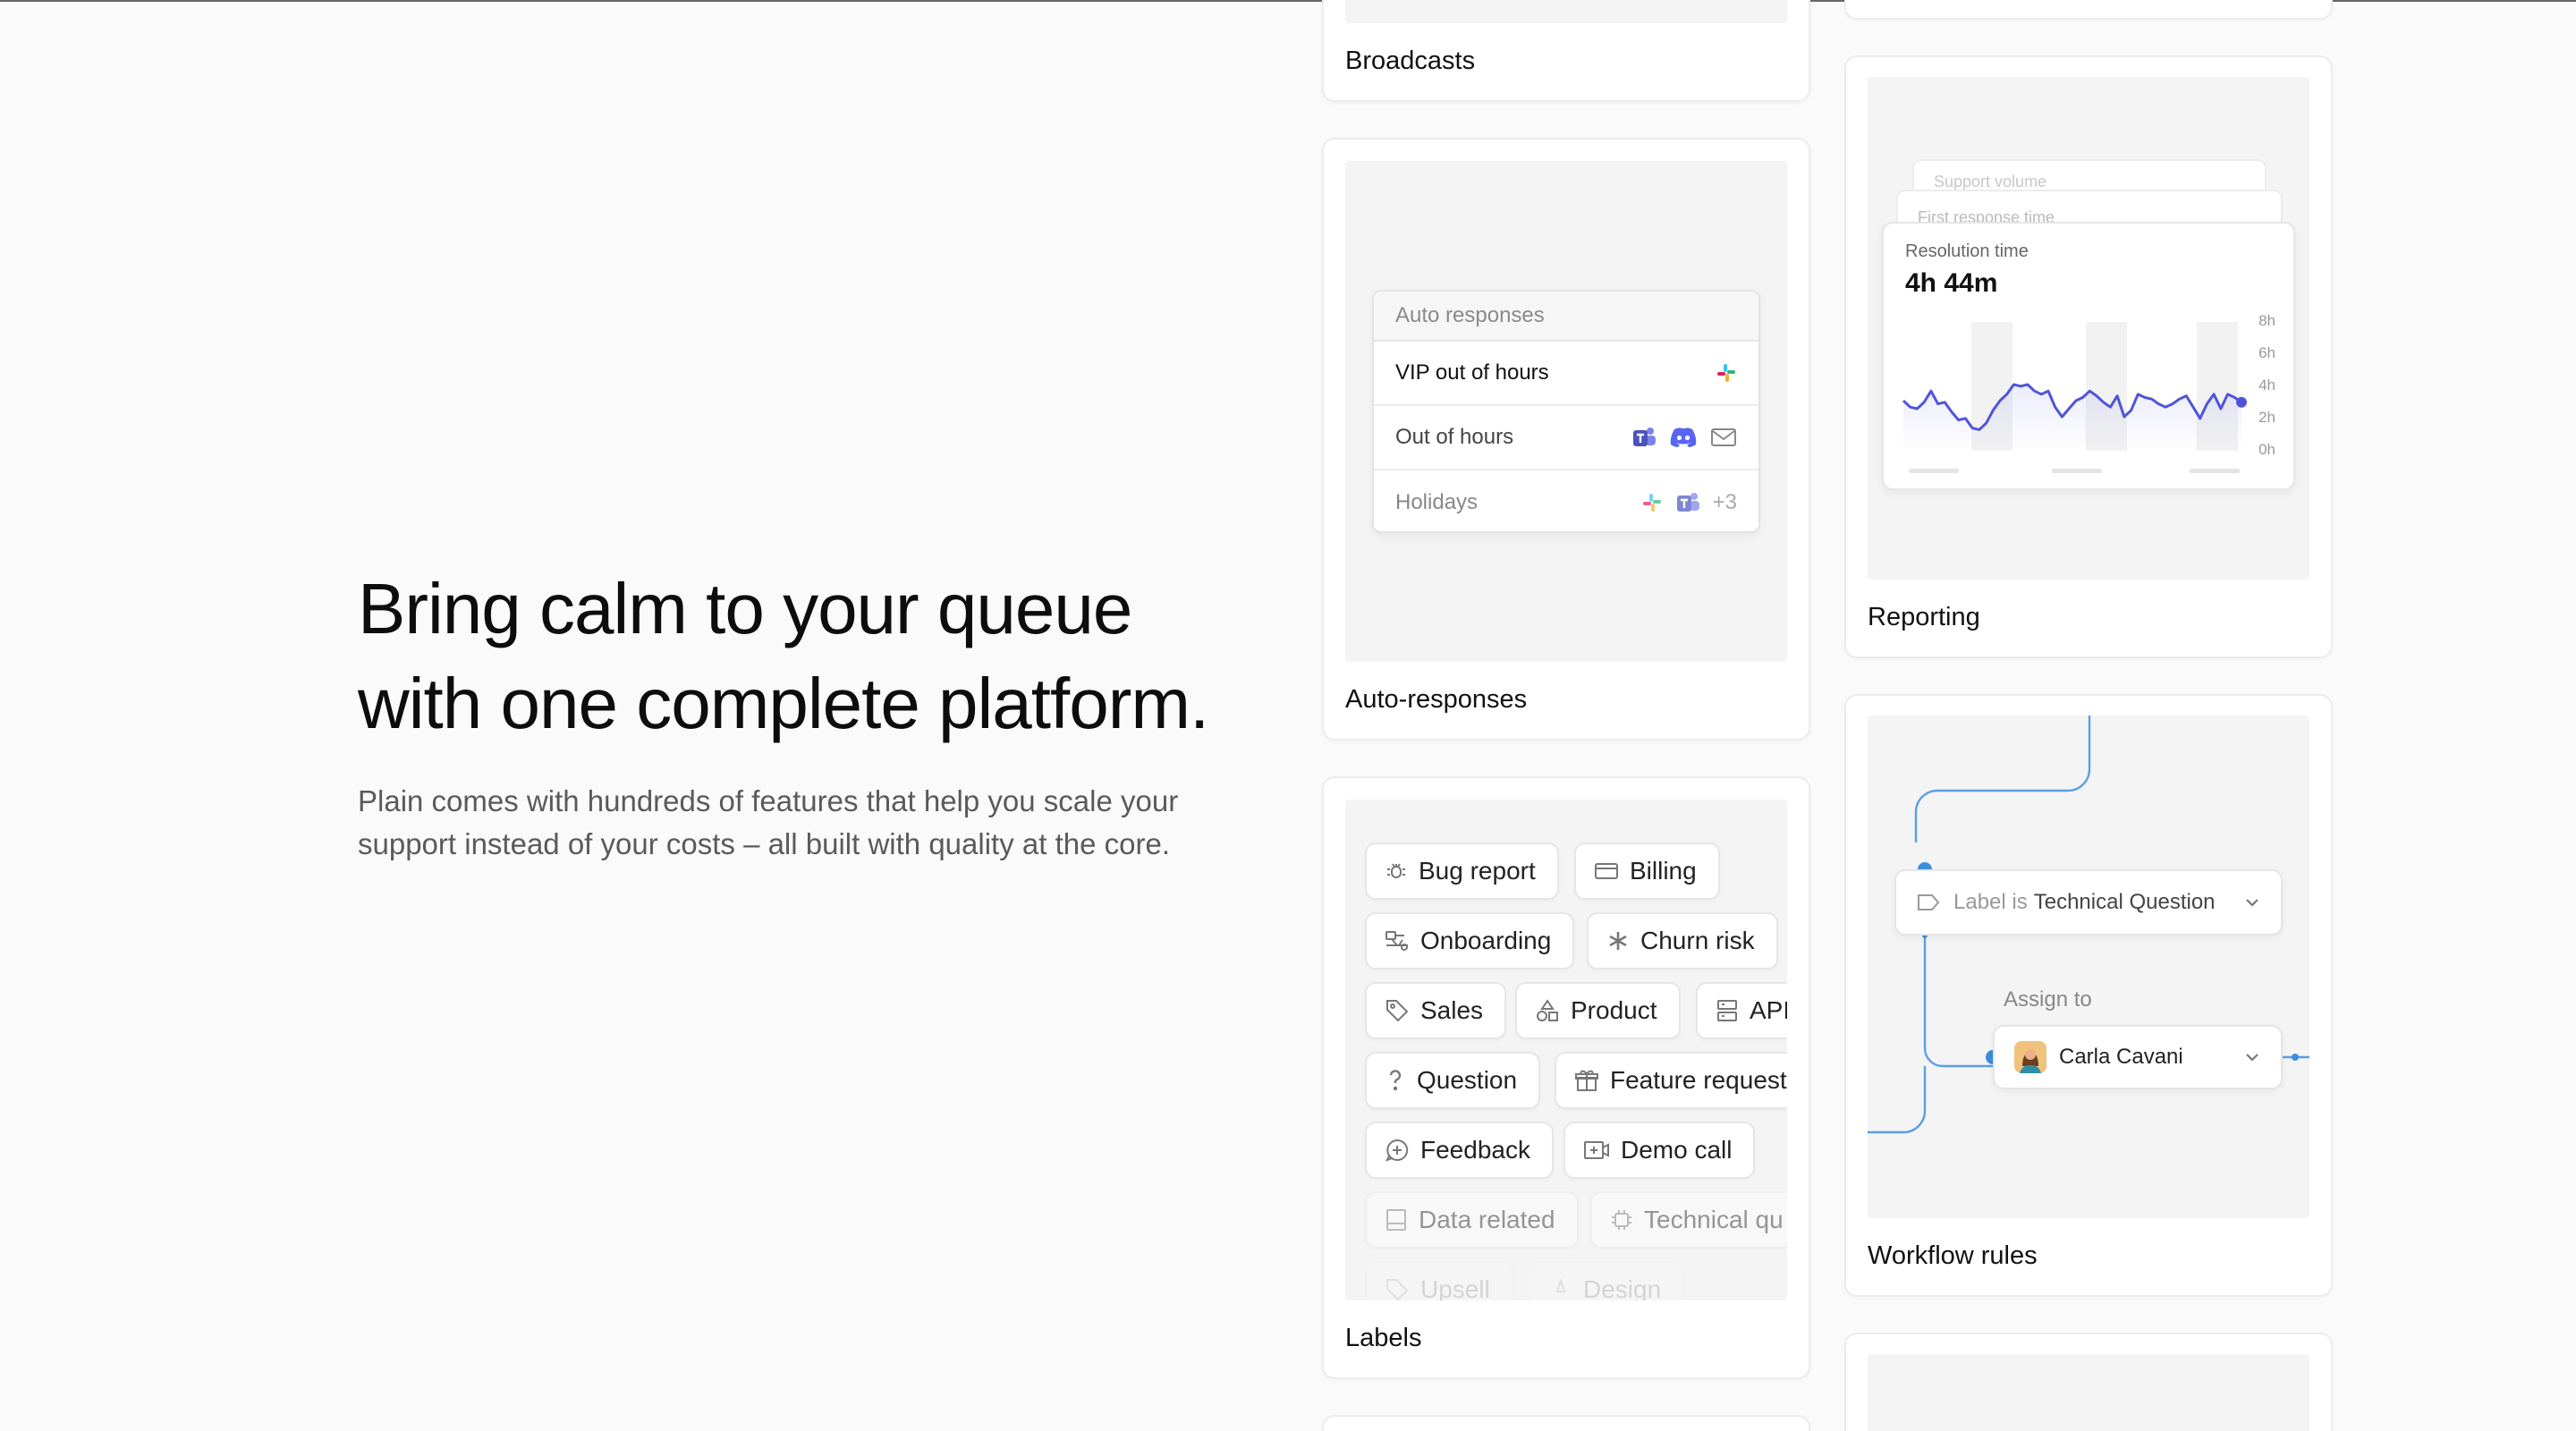  Describe the element at coordinates (1621, 1220) in the screenshot. I see `chip-icon` at that location.